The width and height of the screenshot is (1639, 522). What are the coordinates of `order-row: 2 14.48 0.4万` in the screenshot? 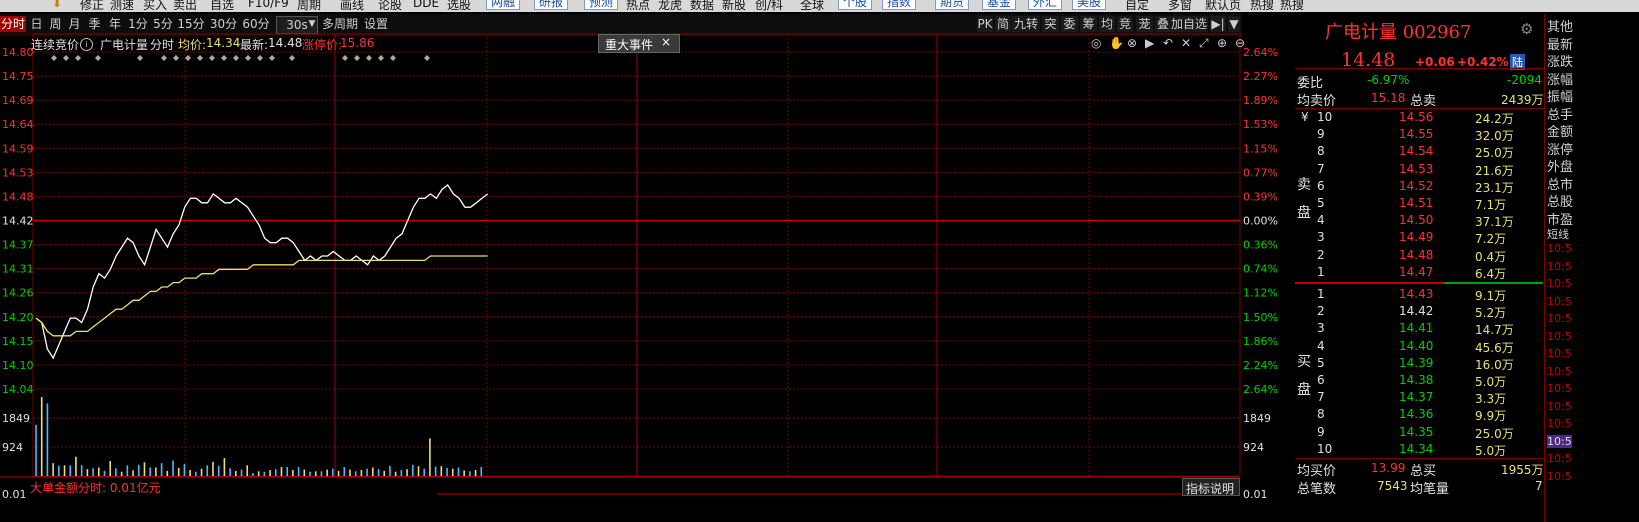 It's located at (1419, 255).